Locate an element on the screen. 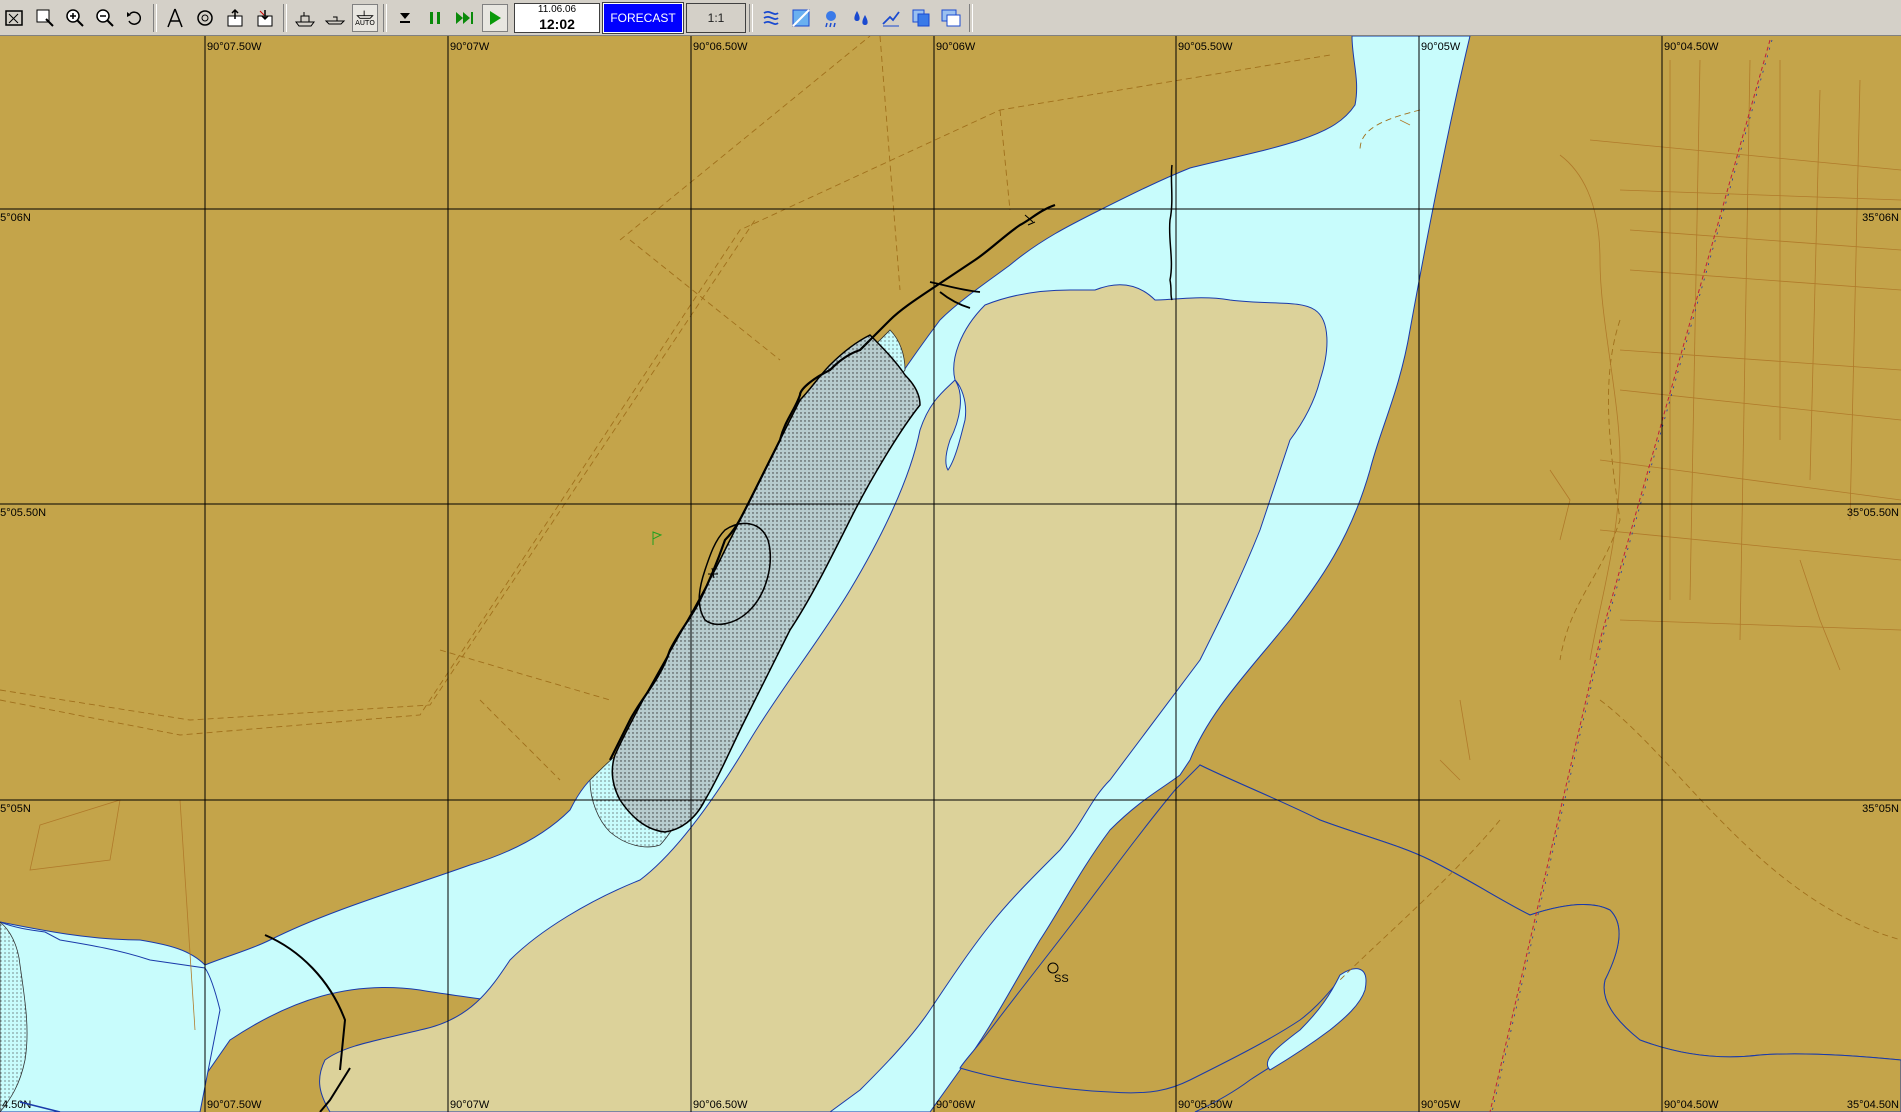  auto-label: AUTO is located at coordinates (365, 23).